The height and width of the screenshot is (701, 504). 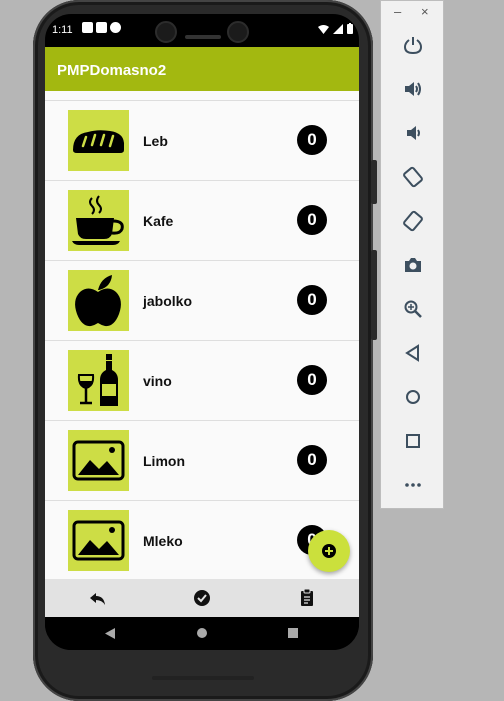 I want to click on phone-power-key, so click(x=374, y=182).